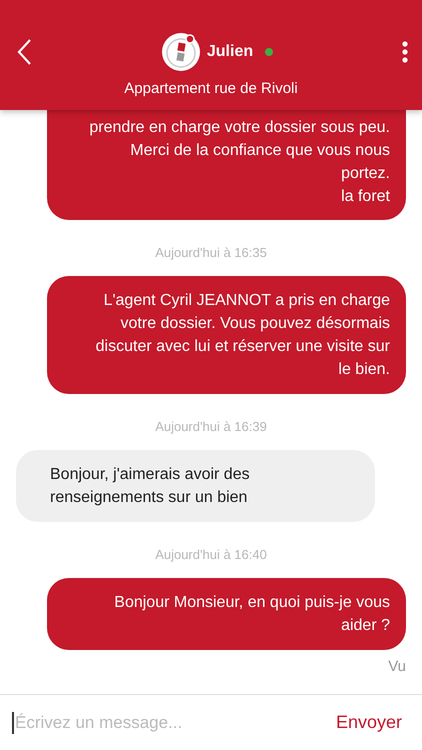 The image size is (422, 750). What do you see at coordinates (226, 614) in the screenshot?
I see `sent-message: Bonjour Monsieur, en quoi puis-je vous aider ?` at bounding box center [226, 614].